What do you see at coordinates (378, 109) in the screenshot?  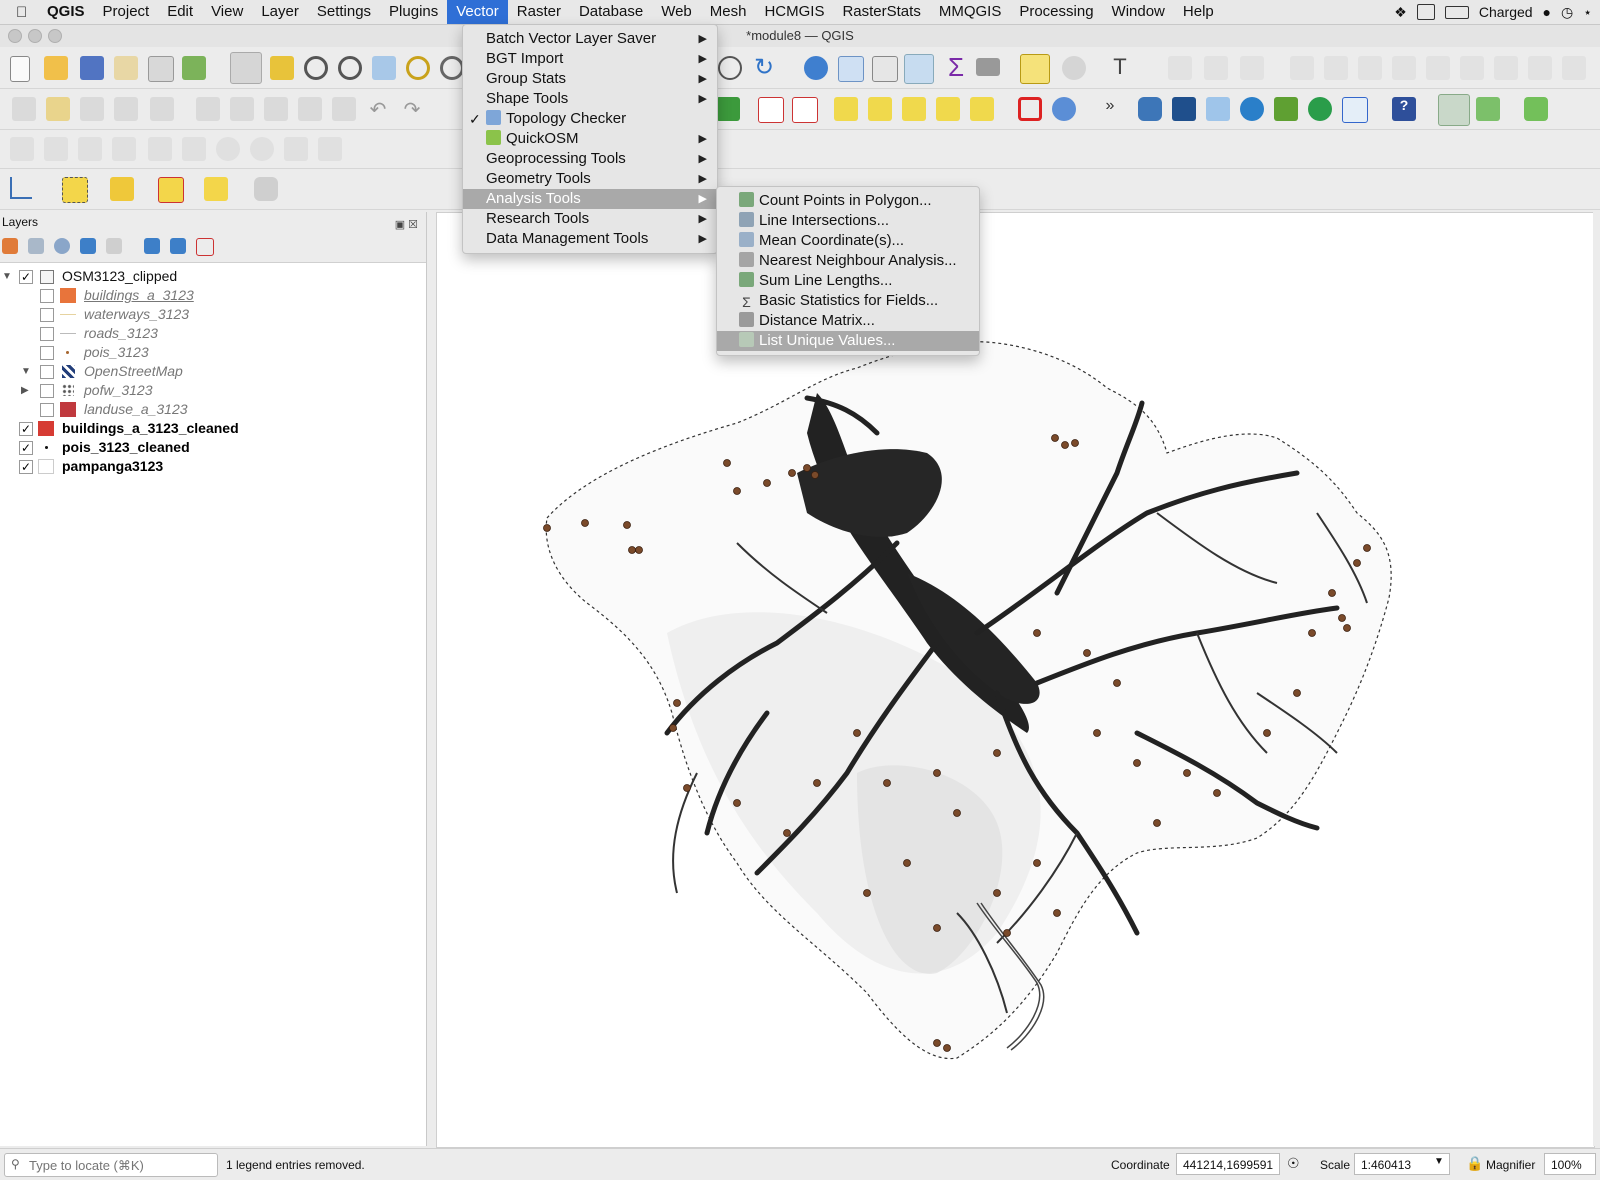 I see `undo-icon: ↶` at bounding box center [378, 109].